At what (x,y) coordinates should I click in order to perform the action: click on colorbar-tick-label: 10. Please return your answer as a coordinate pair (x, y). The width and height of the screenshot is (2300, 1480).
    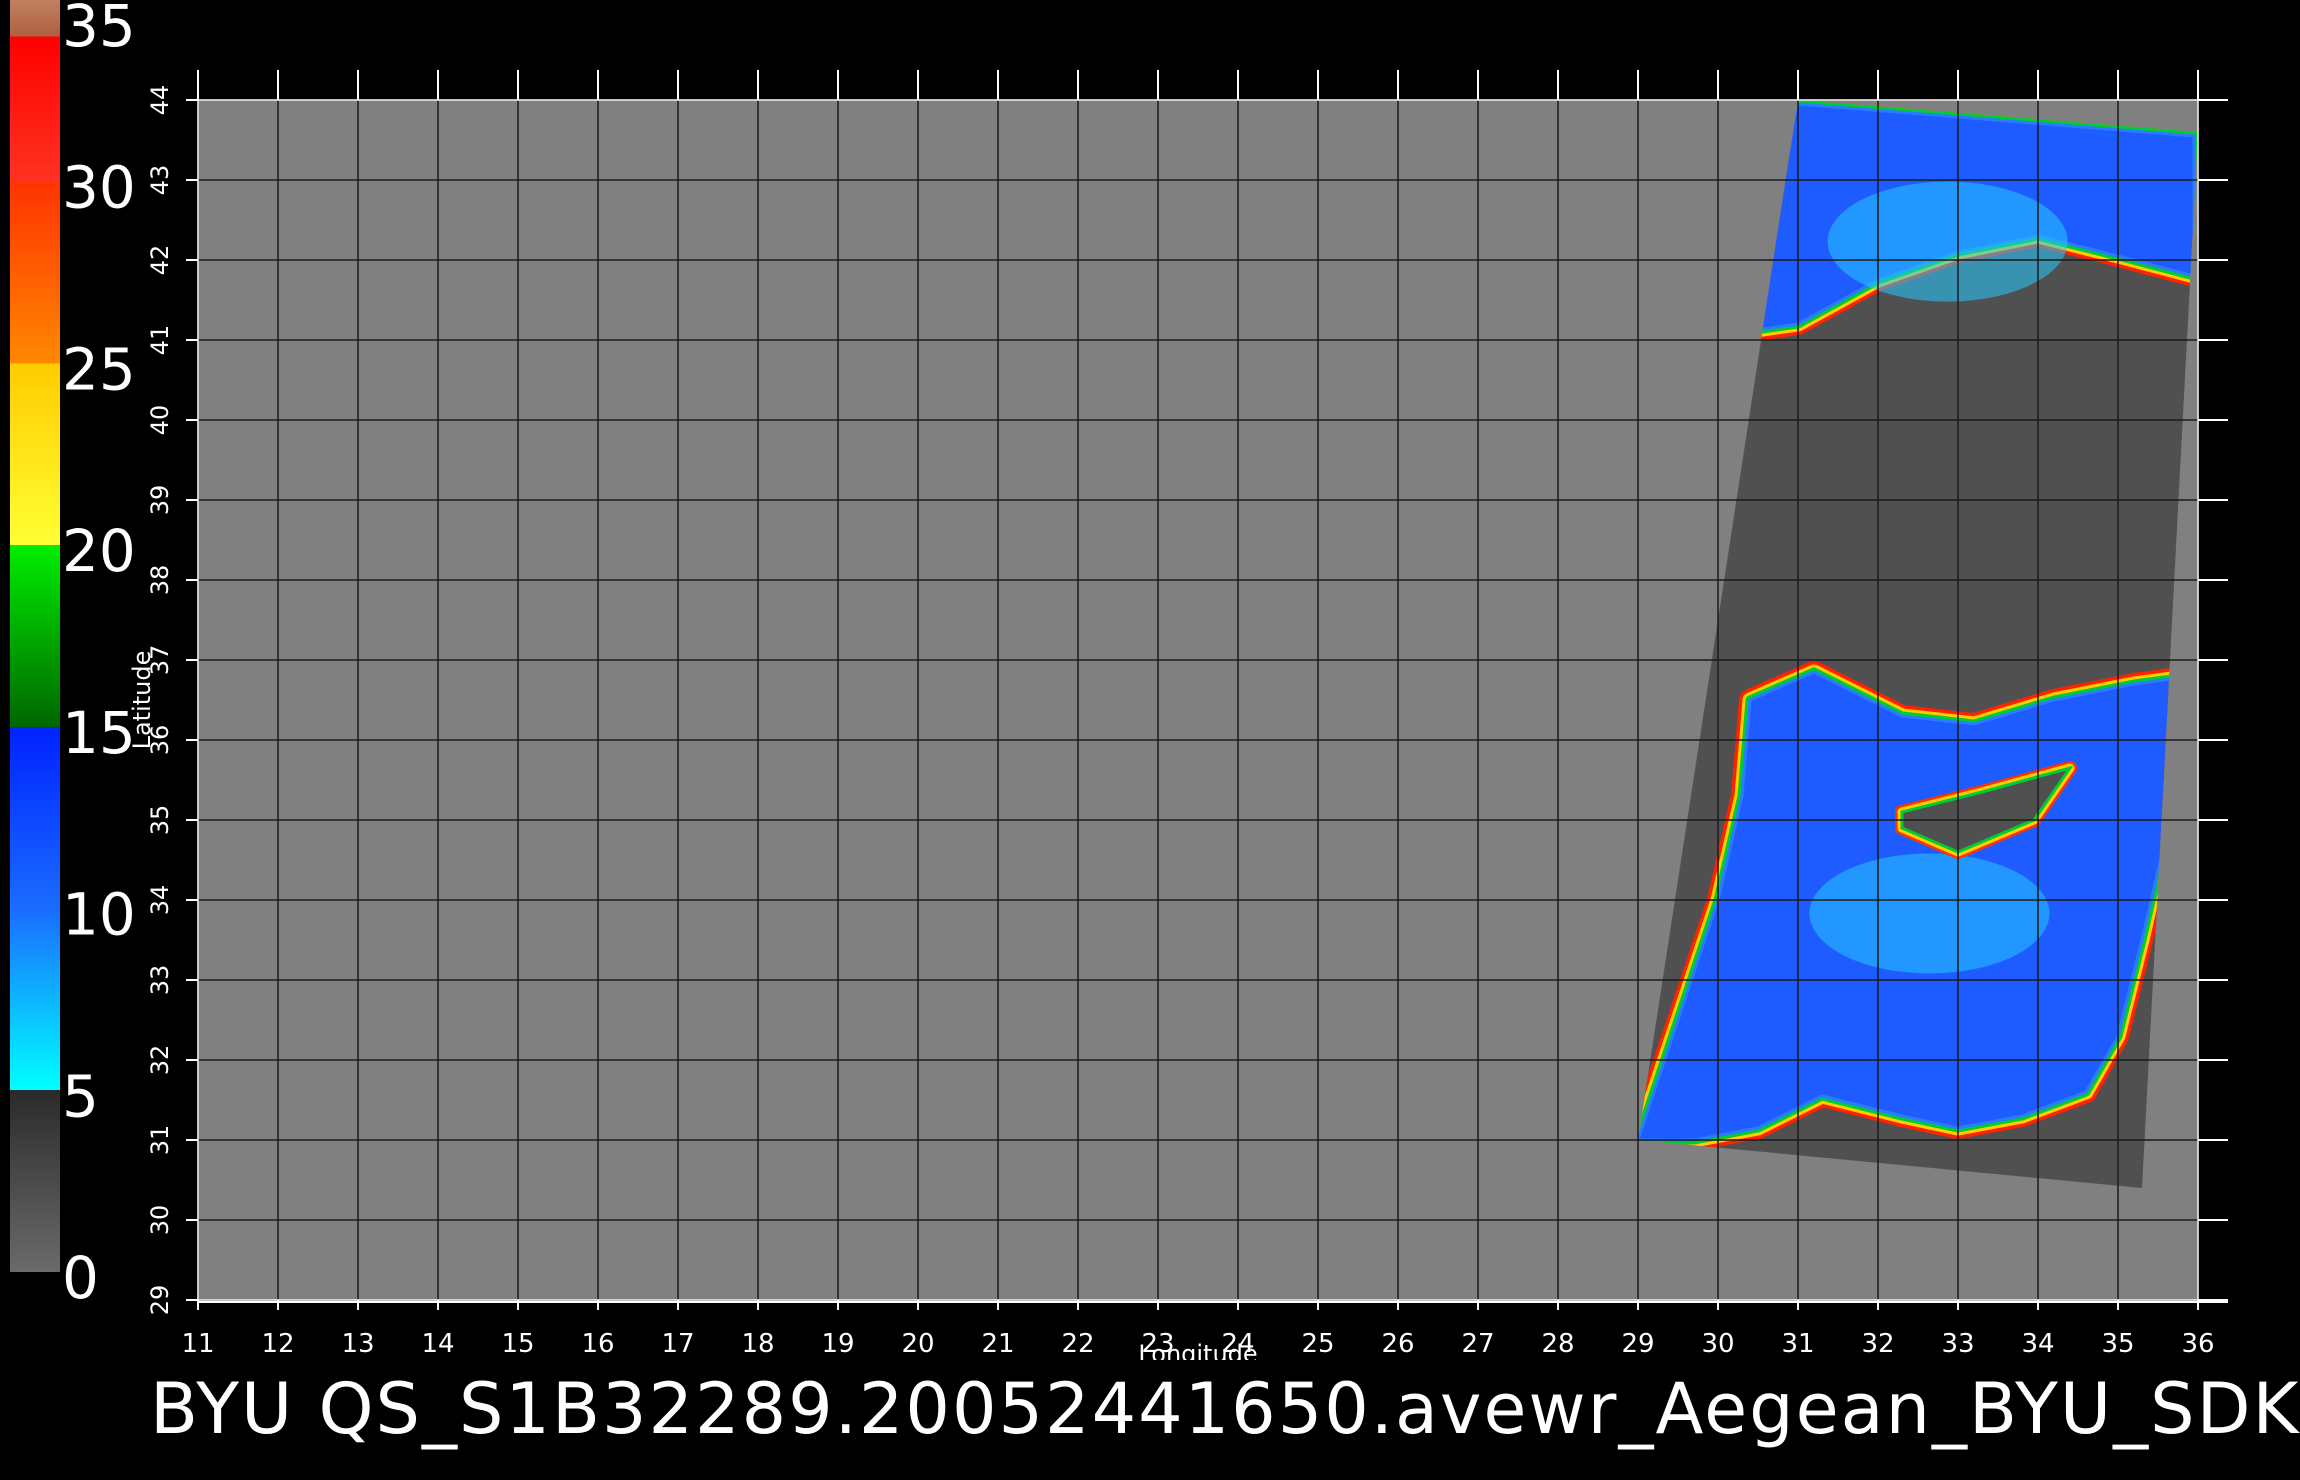
    Looking at the image, I should click on (99, 915).